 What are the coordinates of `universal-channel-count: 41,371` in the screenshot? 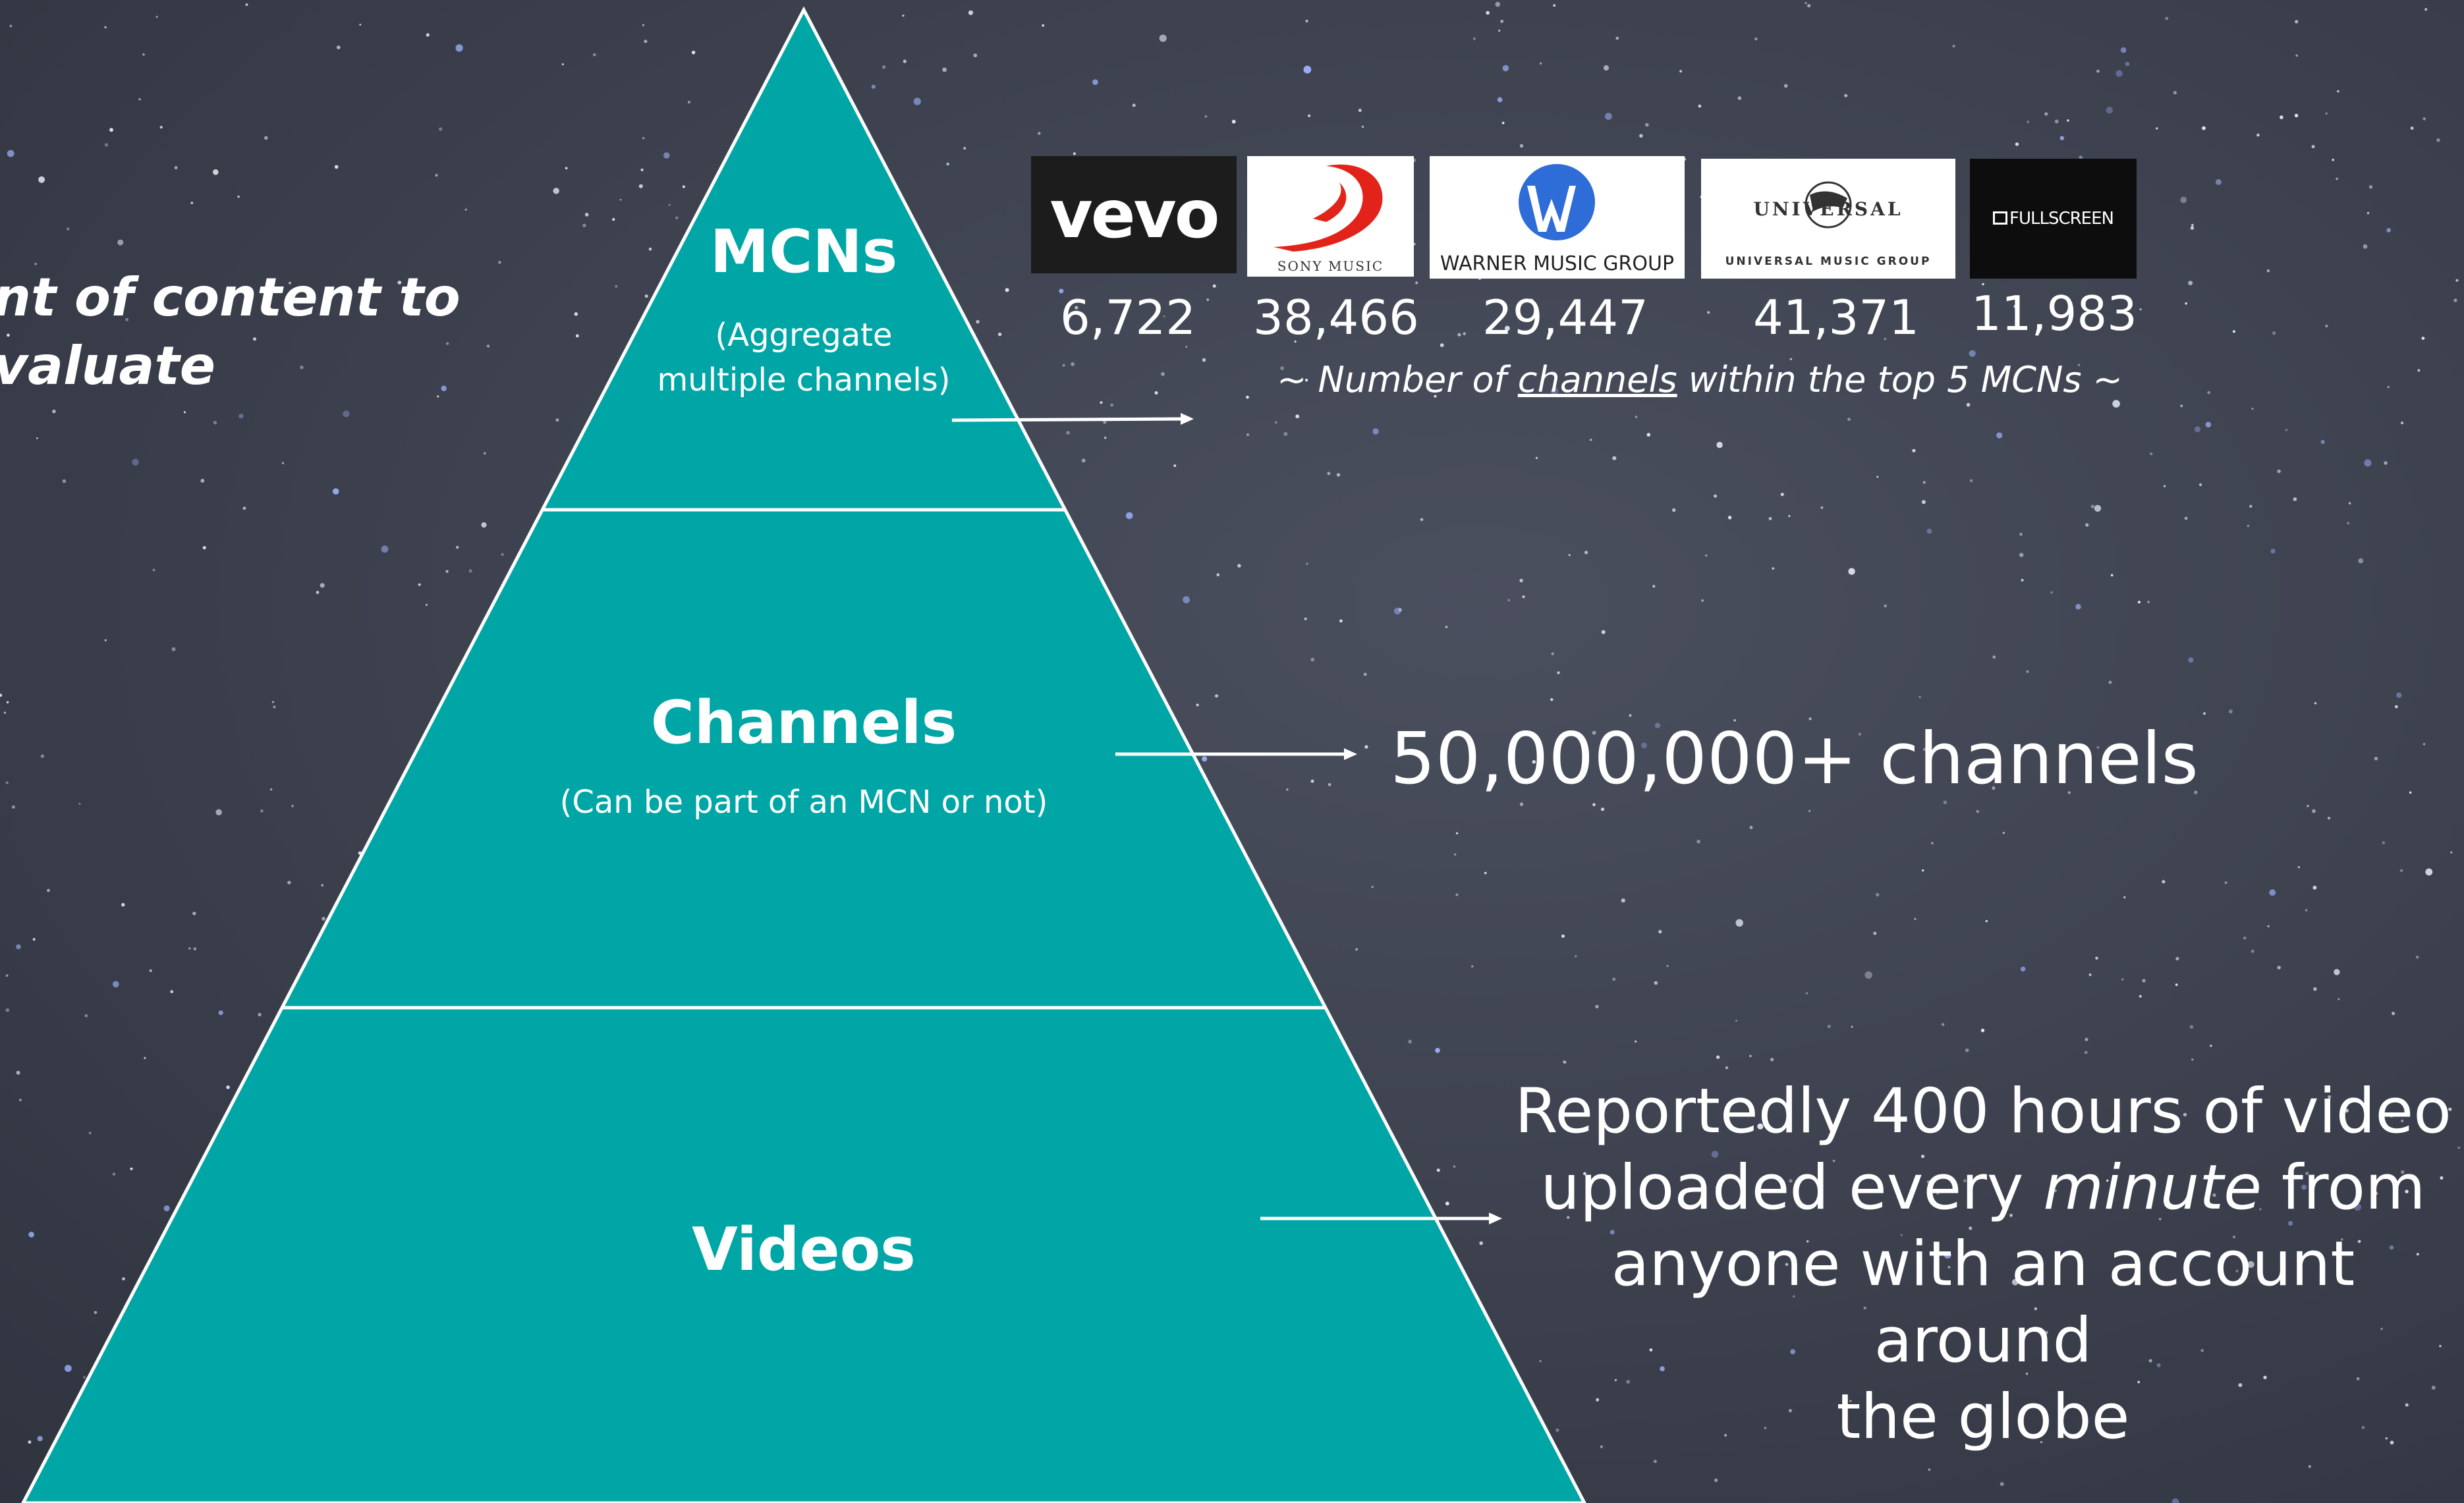 It's located at (1836, 317).